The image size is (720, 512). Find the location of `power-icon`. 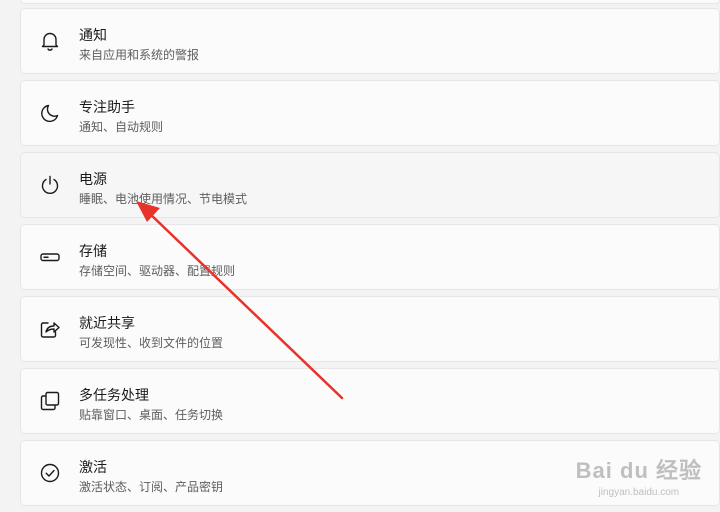

power-icon is located at coordinates (50, 185).